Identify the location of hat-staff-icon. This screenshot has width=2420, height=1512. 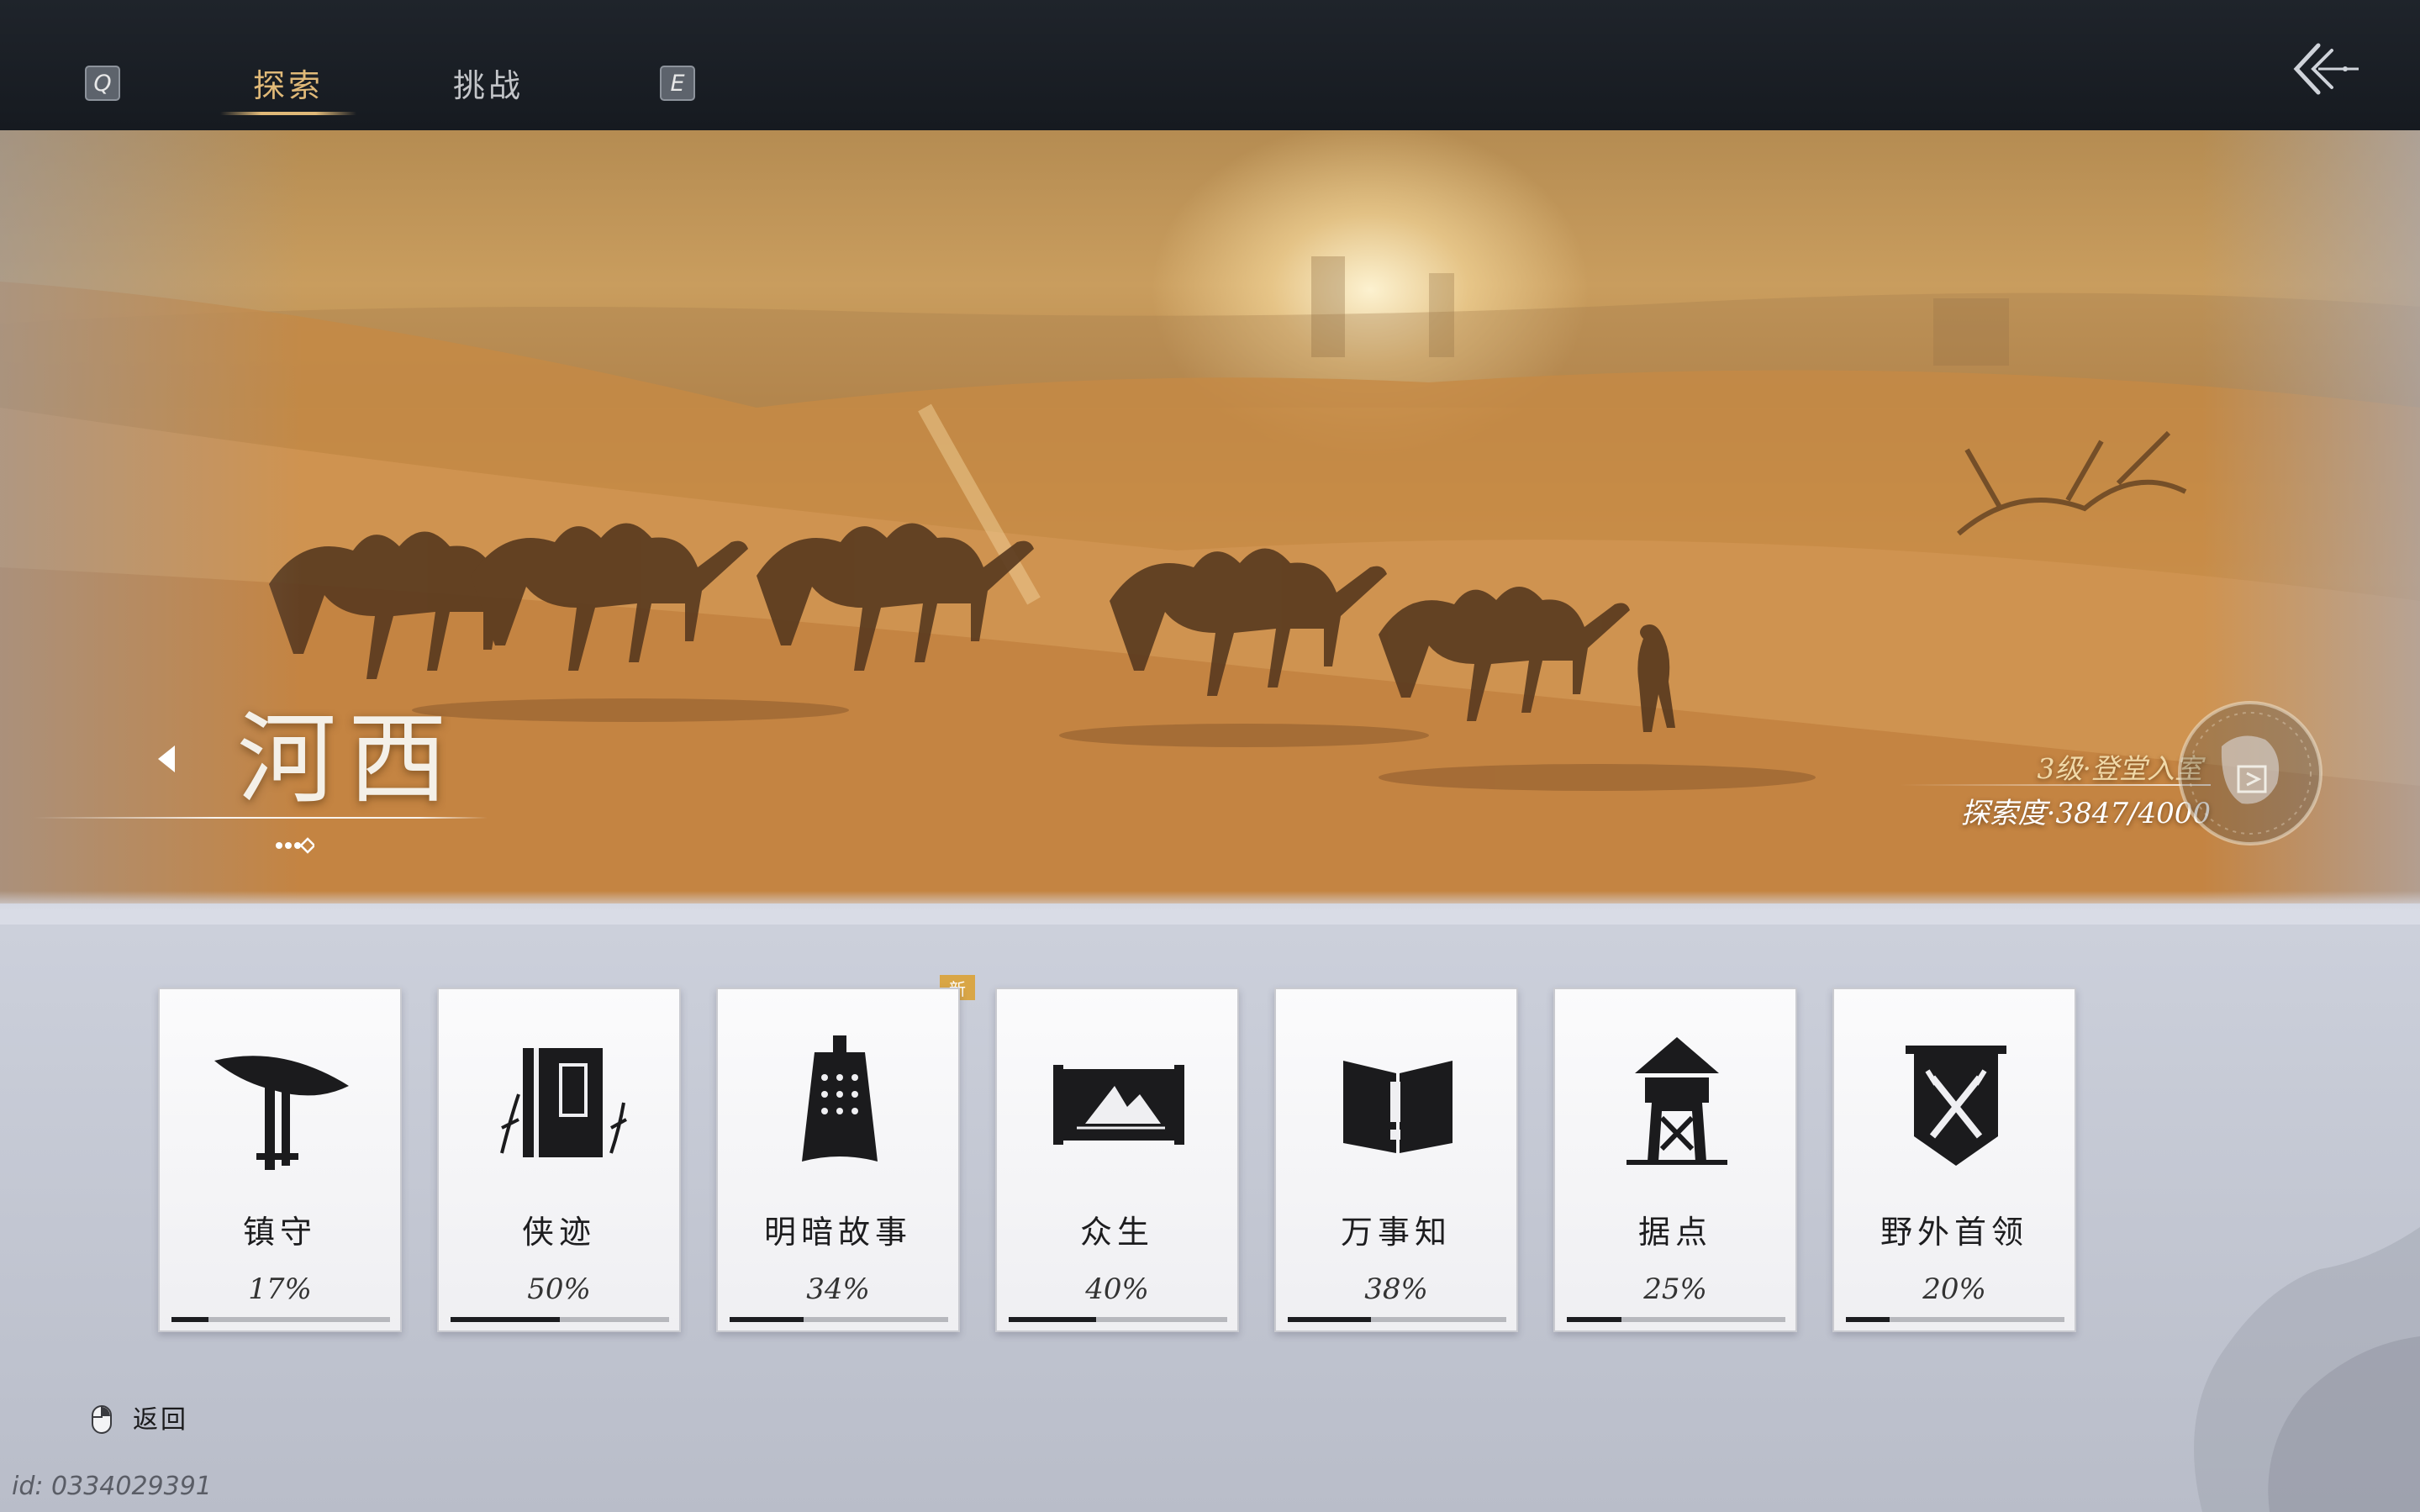
(281, 1113).